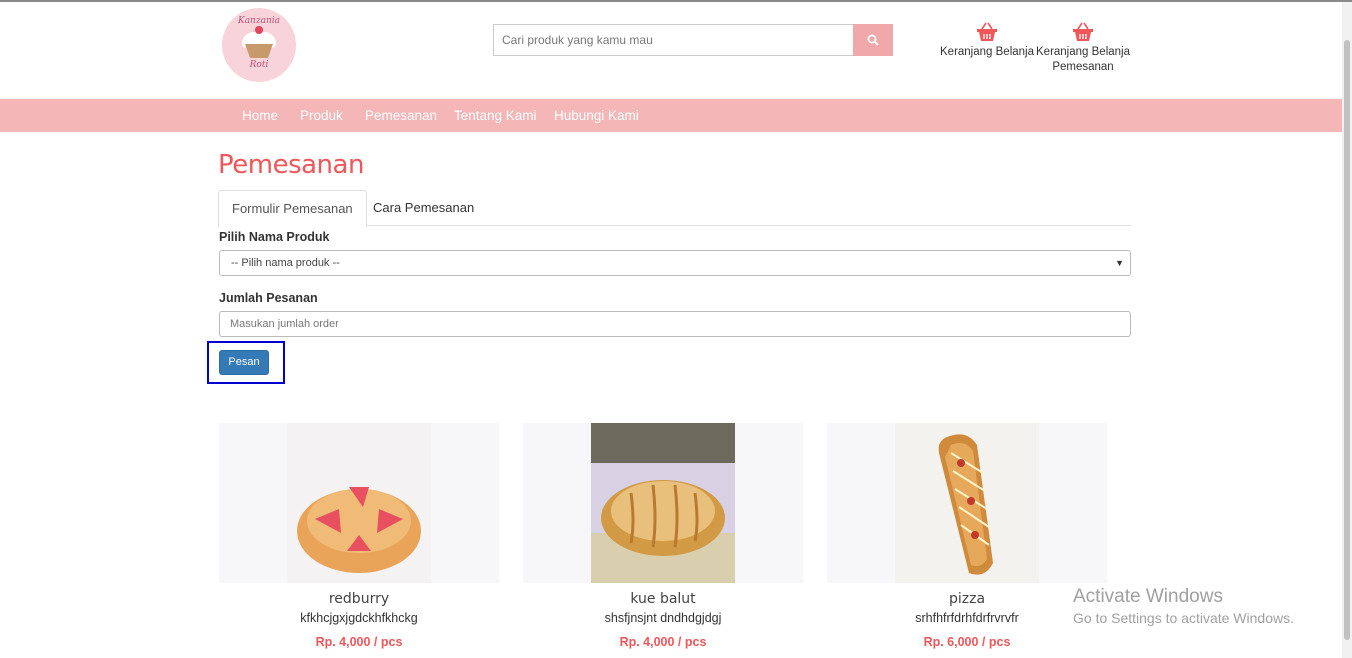 This screenshot has width=1352, height=658. I want to click on product-name: redburry, so click(359, 599).